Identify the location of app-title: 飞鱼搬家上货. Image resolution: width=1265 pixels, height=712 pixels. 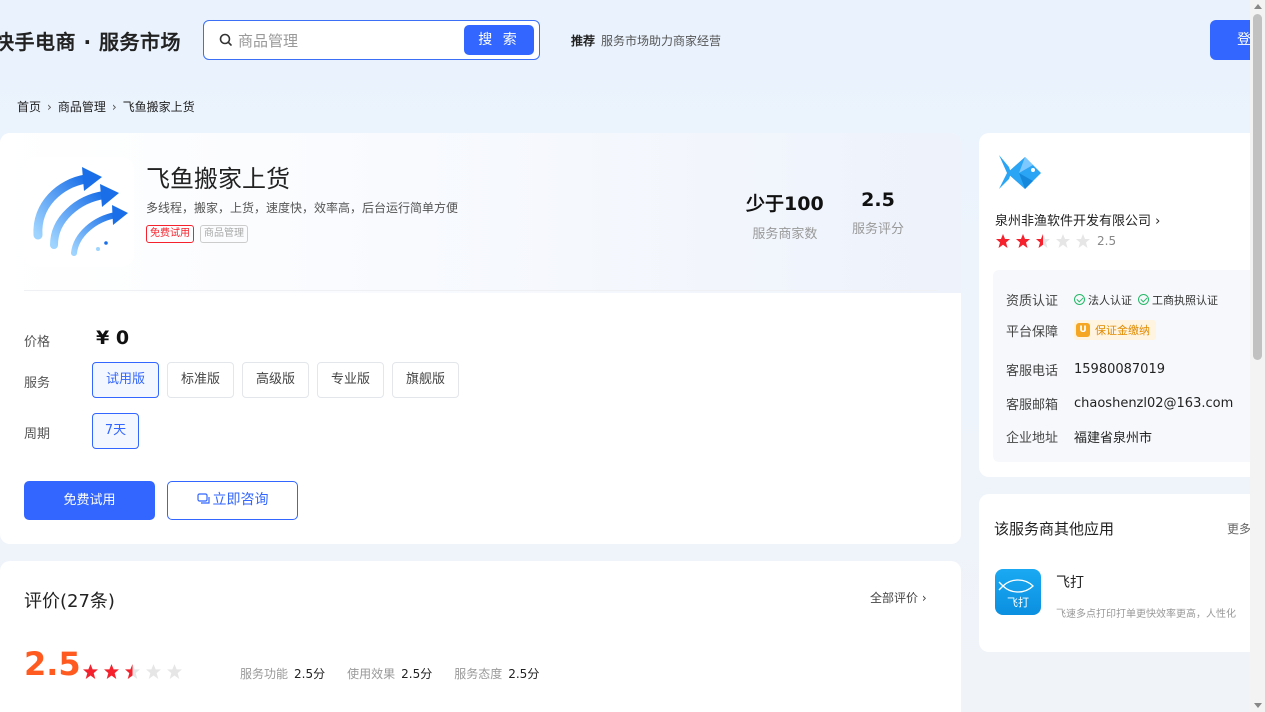
(218, 179).